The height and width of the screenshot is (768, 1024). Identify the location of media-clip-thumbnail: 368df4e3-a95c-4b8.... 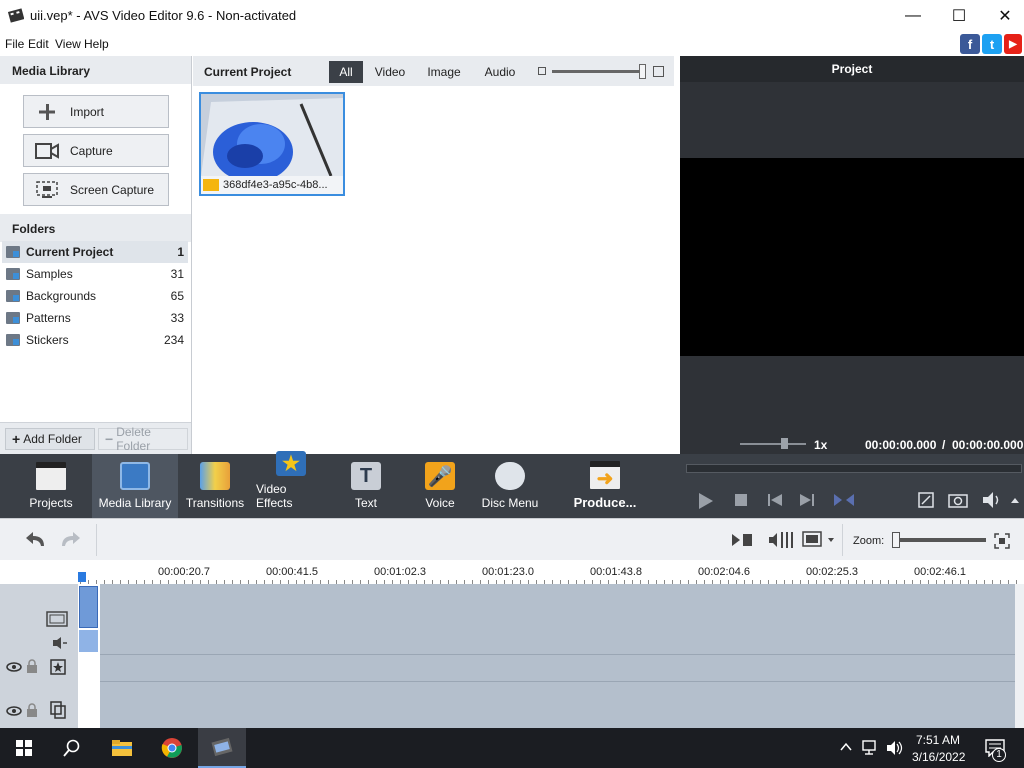
(272, 144).